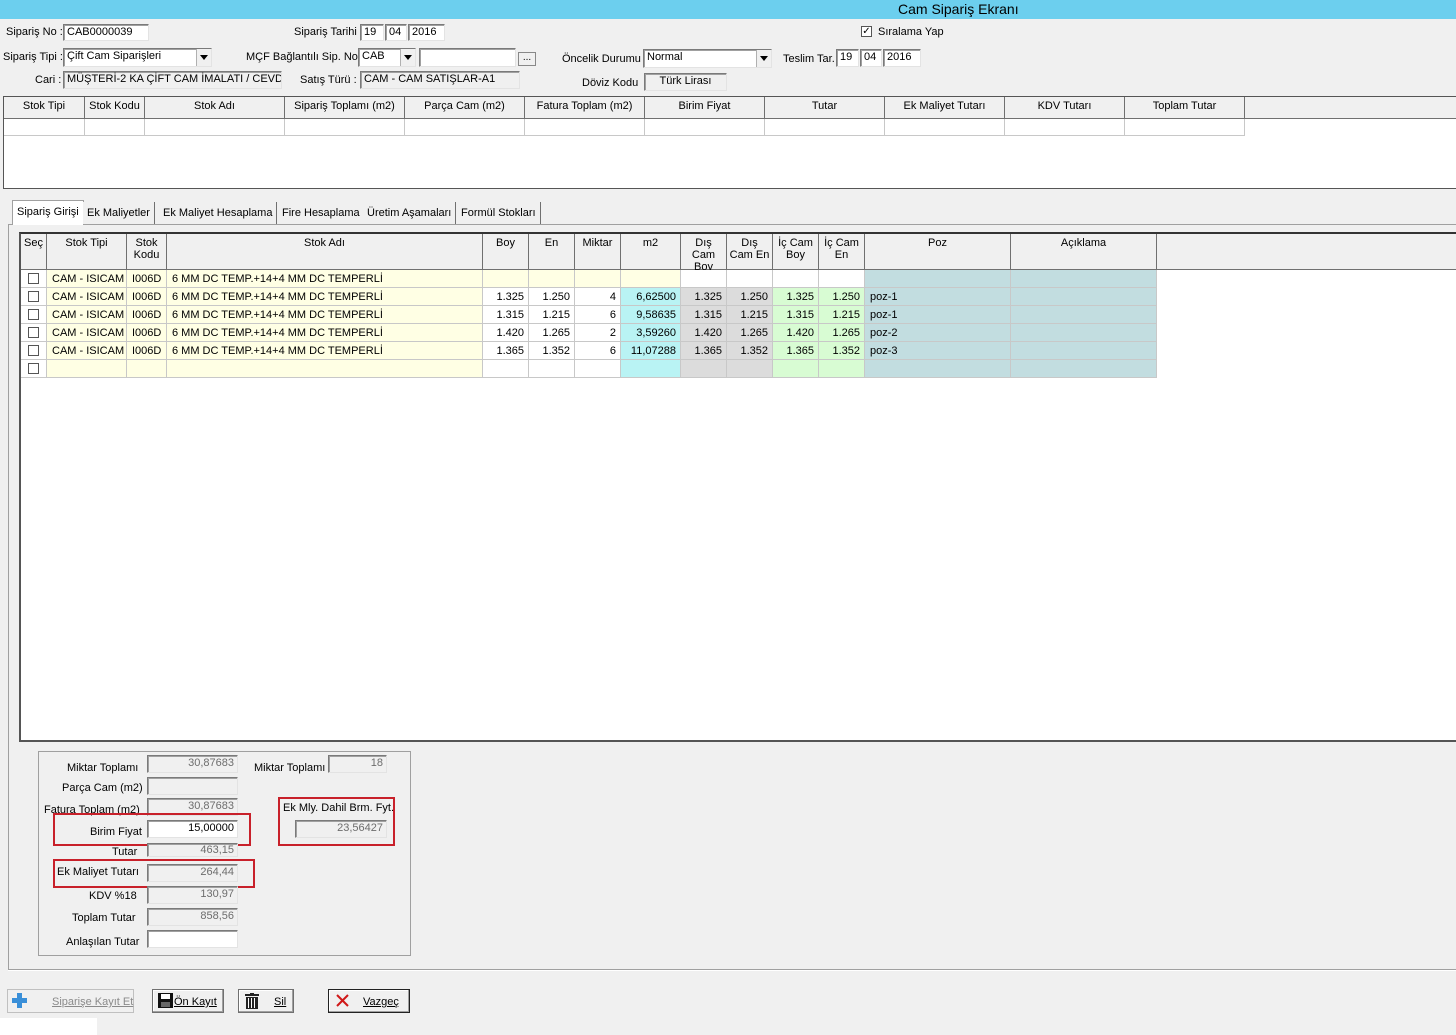 The image size is (1456, 1035). What do you see at coordinates (87, 252) in the screenshot?
I see `order-col-header: Stok Tipi` at bounding box center [87, 252].